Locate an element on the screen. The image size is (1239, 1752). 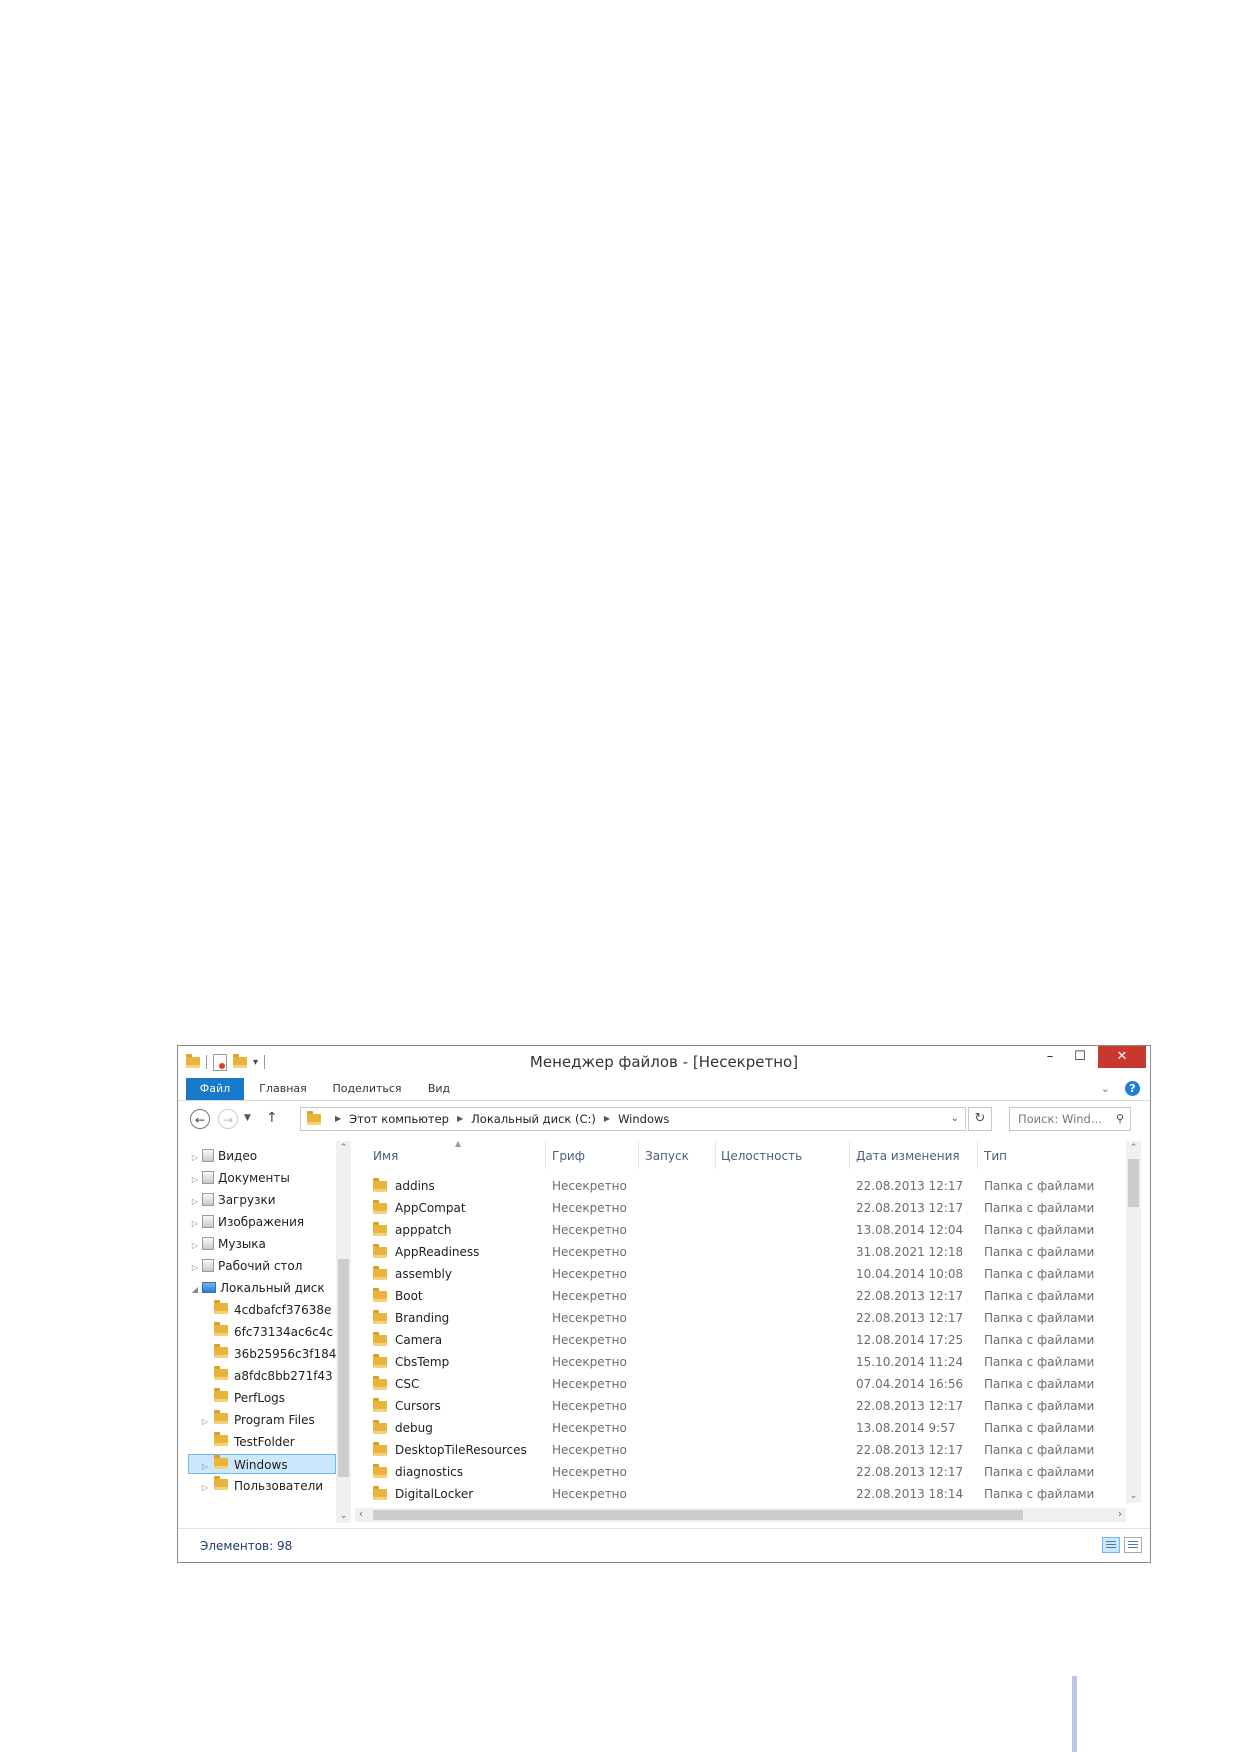
breadcrumb-windows: Windows is located at coordinates (643, 1119).